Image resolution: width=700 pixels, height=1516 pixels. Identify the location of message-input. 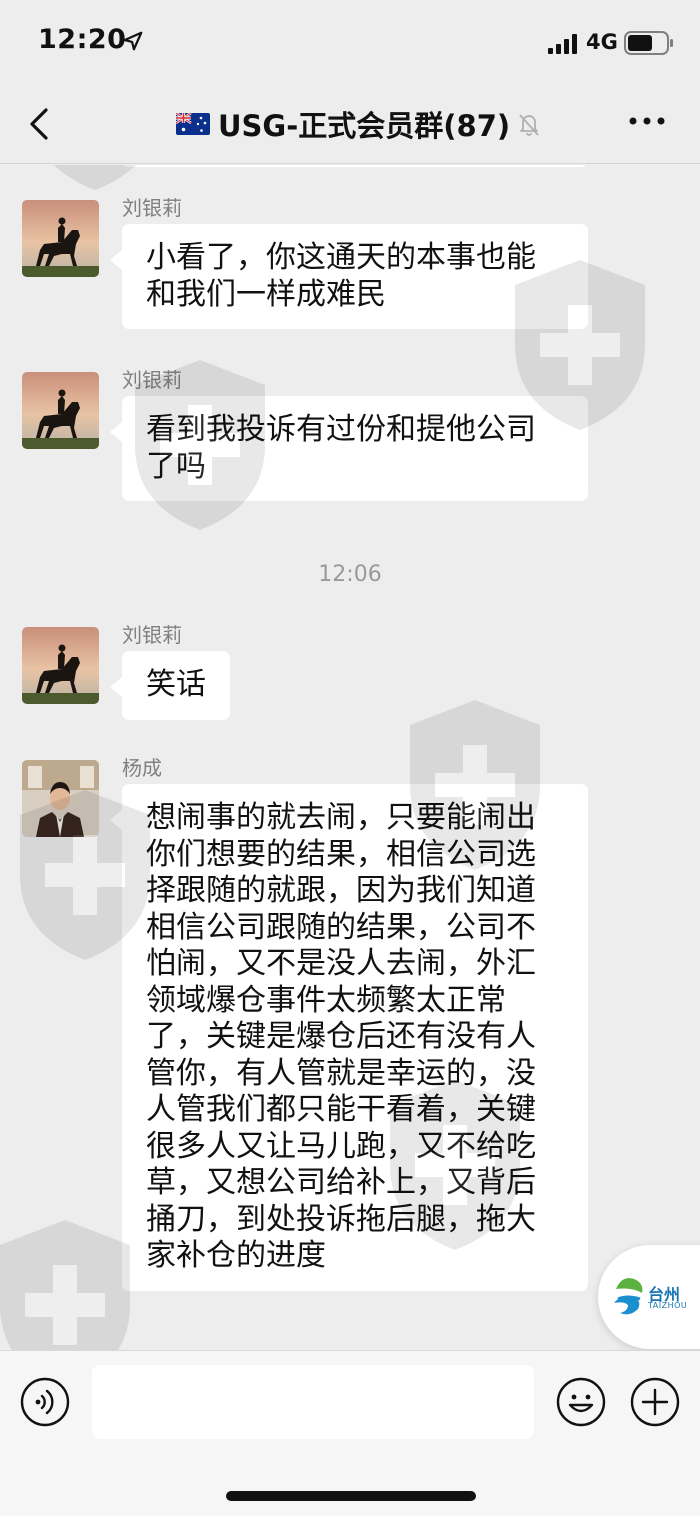
(313, 1402).